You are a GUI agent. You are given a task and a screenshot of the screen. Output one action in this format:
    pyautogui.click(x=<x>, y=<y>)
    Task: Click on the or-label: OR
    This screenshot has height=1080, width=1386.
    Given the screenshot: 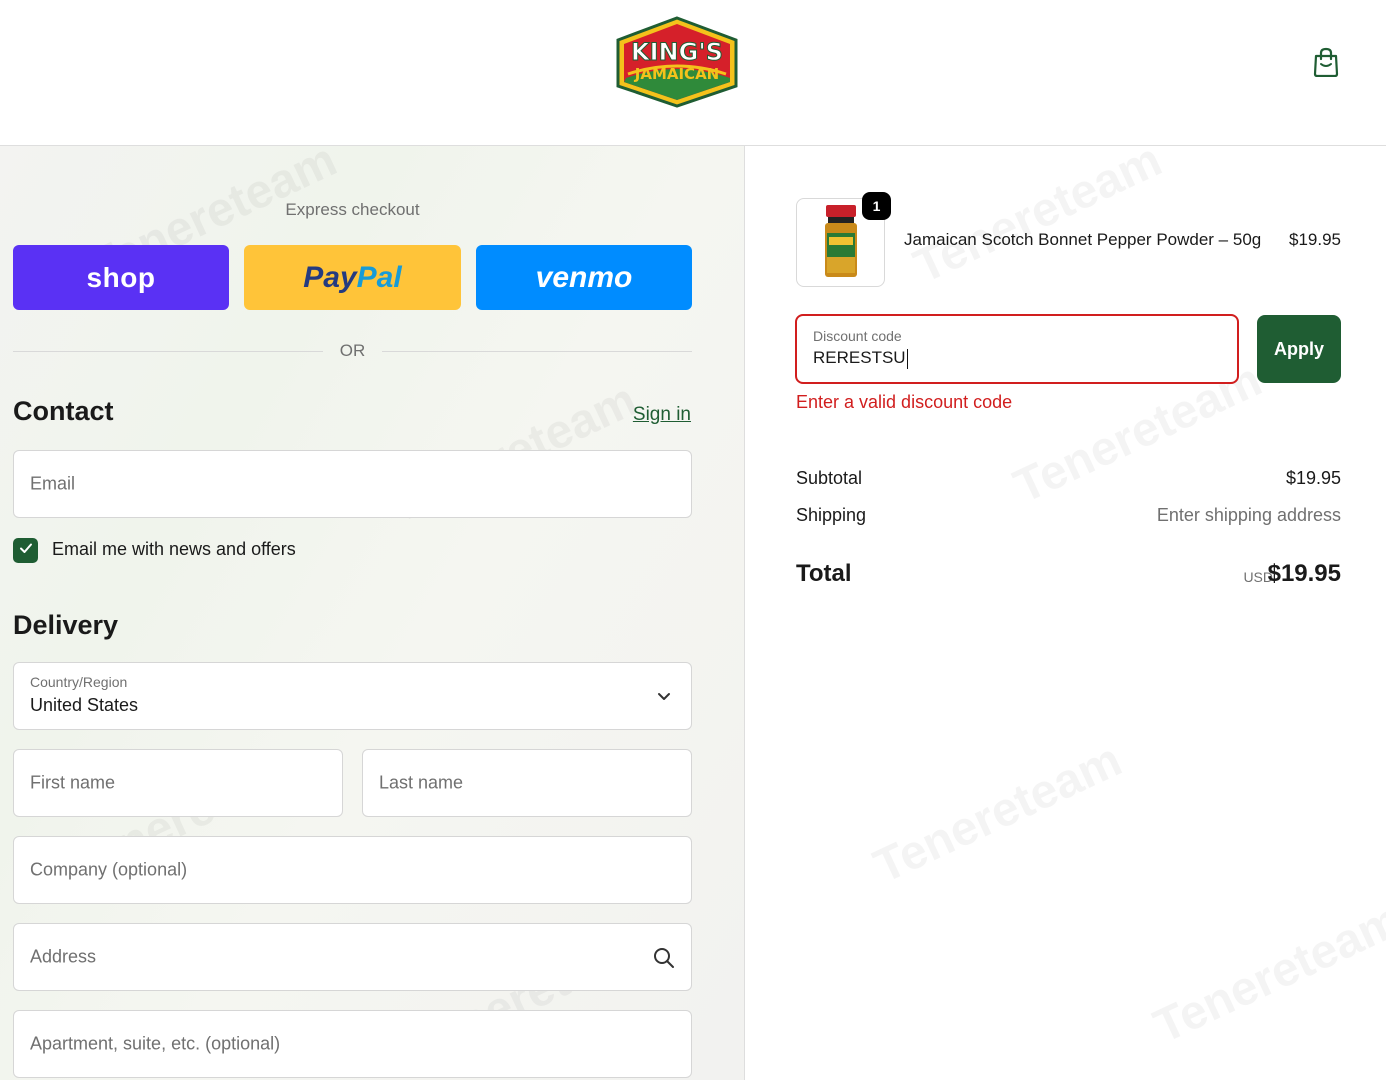 What is the action you would take?
    pyautogui.click(x=352, y=350)
    